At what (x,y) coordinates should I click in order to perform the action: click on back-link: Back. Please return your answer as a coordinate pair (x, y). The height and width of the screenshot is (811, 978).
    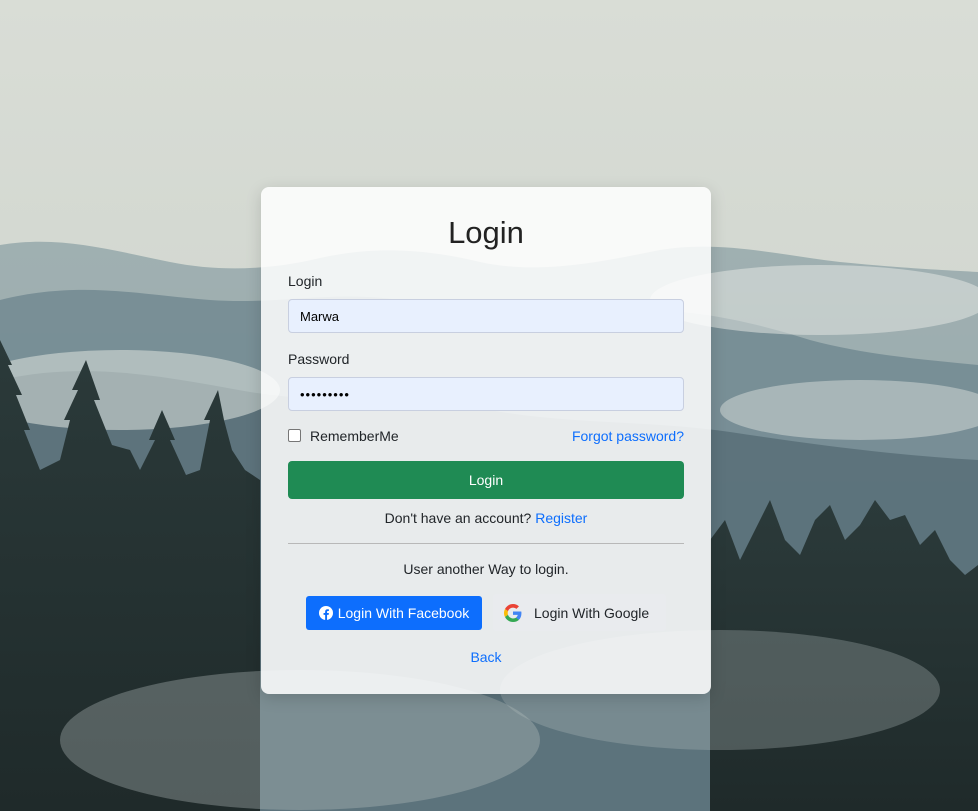
    Looking at the image, I should click on (485, 657).